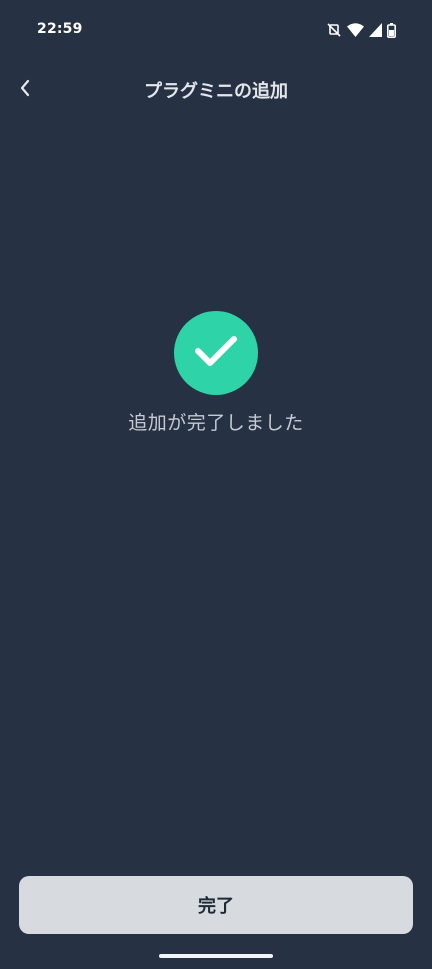 This screenshot has height=969, width=432. I want to click on app-bar: プラグミニの追加, so click(216, 91).